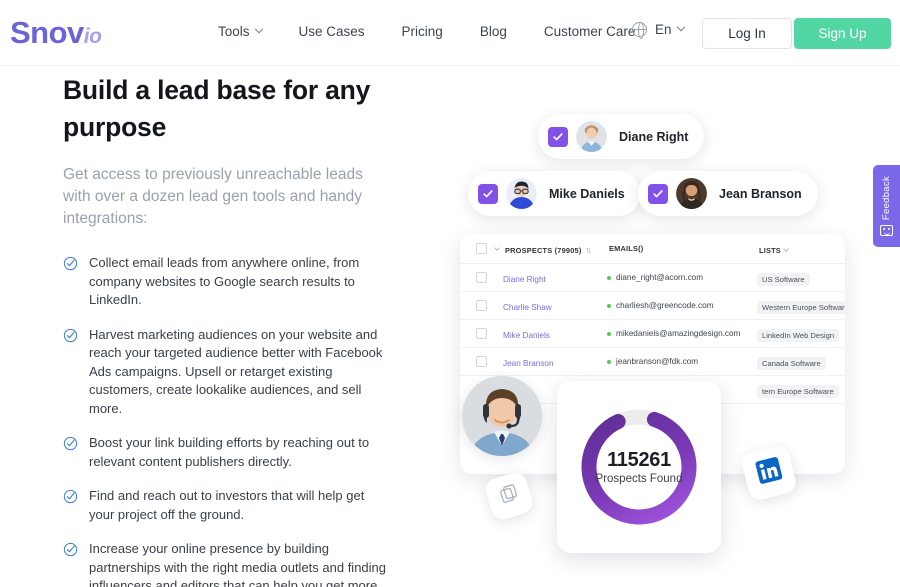  What do you see at coordinates (639, 30) in the screenshot?
I see `globe-icon` at bounding box center [639, 30].